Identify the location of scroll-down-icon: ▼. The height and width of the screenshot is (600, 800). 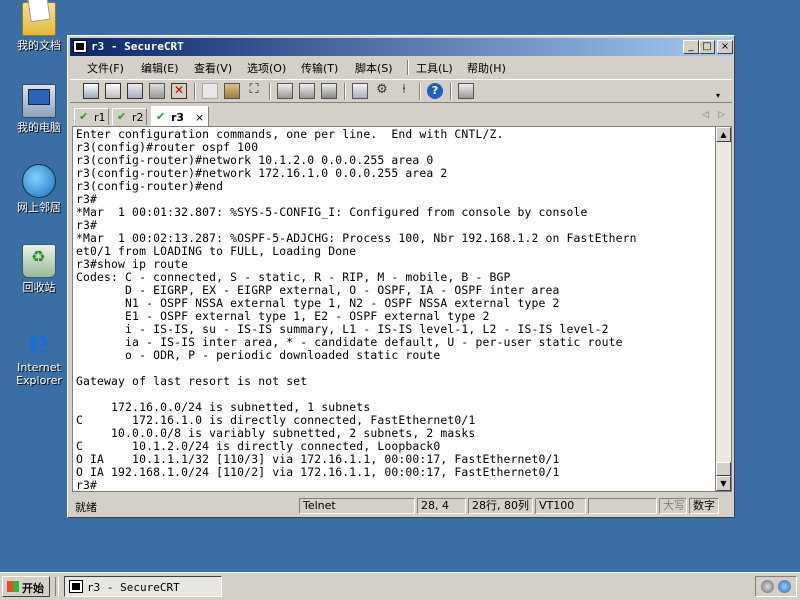
(723, 483).